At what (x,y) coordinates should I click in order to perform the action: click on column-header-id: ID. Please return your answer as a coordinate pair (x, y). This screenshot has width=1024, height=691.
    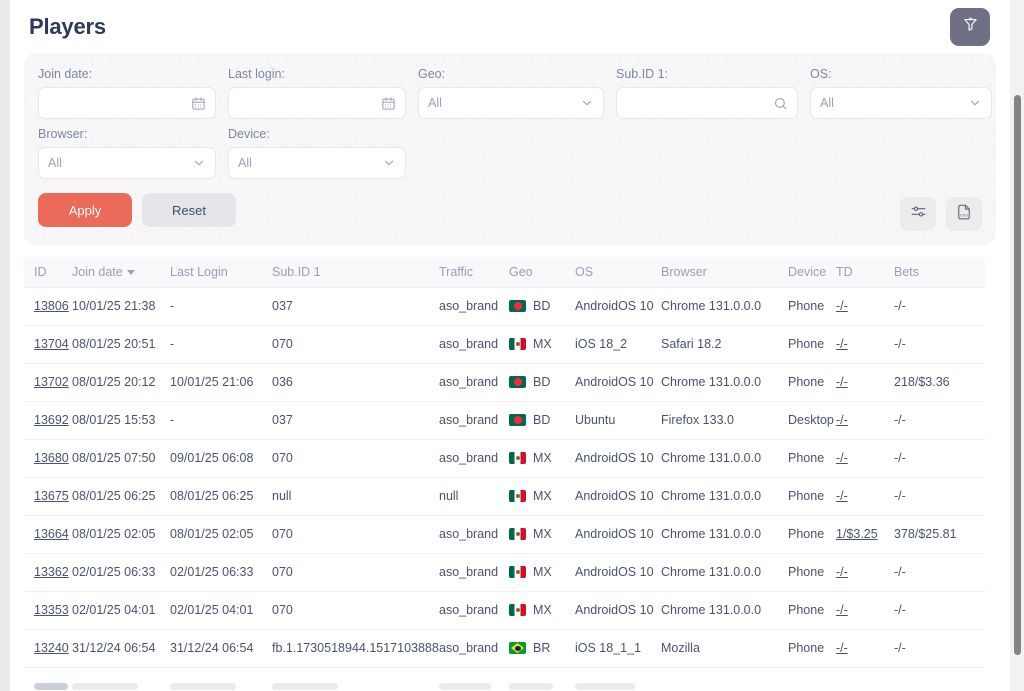
    Looking at the image, I should click on (48, 272).